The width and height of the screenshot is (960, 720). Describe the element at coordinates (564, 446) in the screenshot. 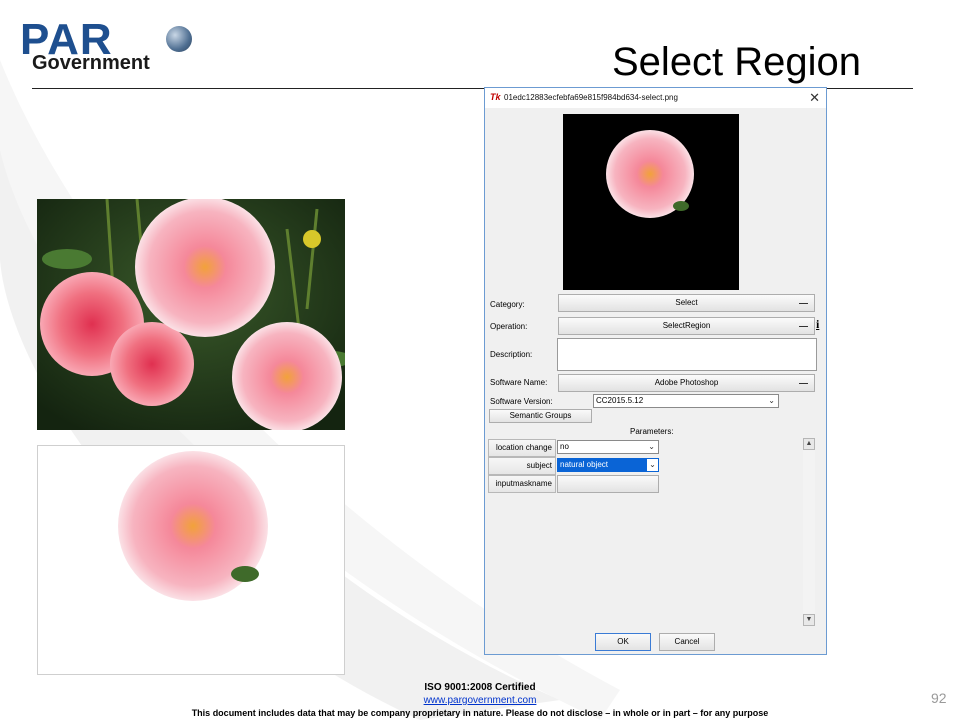

I see `location-change-value: no` at that location.